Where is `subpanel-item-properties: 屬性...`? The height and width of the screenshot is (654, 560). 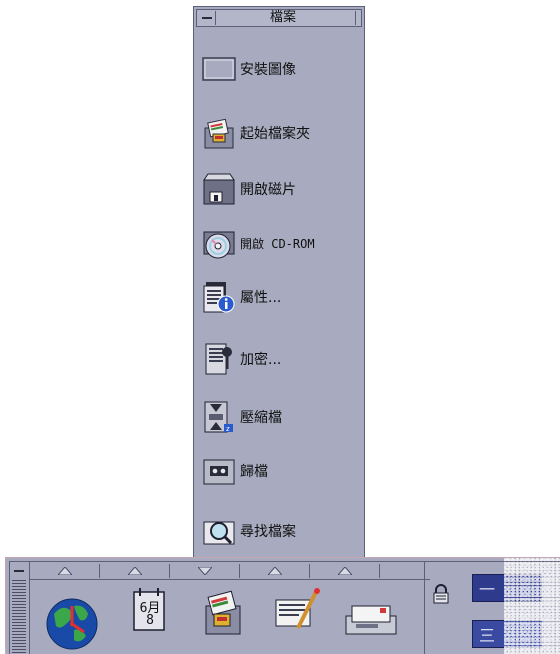 subpanel-item-properties: 屬性... is located at coordinates (282, 297).